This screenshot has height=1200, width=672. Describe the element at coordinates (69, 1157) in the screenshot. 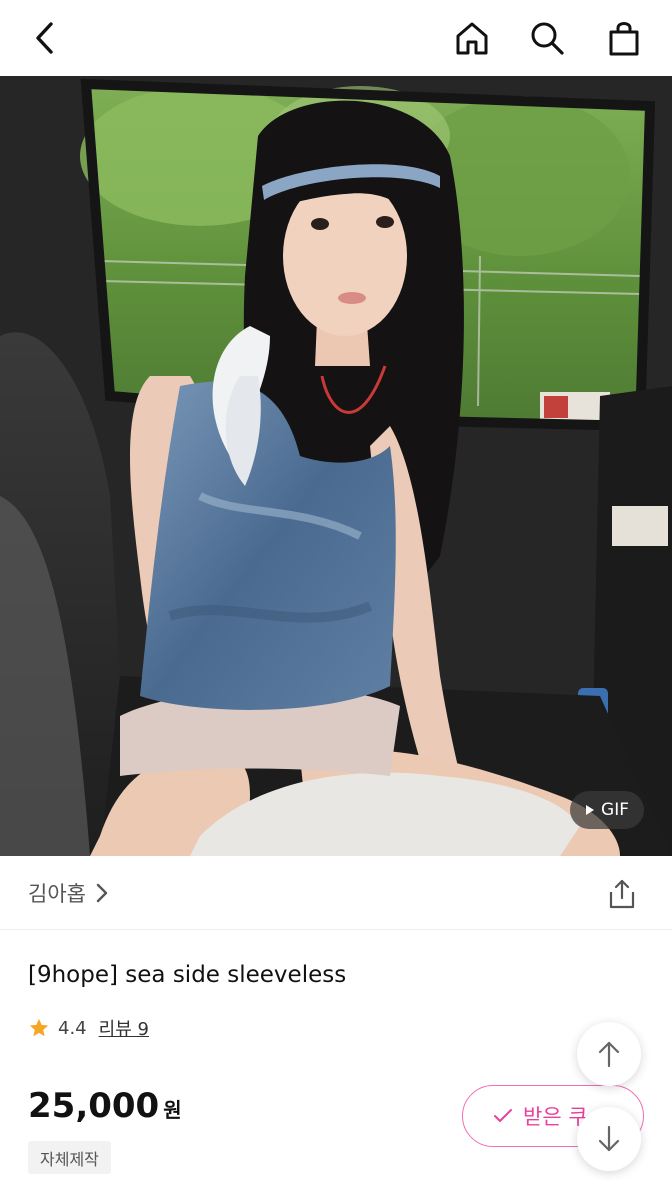

I see `product-tag-badge: 자체제작` at that location.